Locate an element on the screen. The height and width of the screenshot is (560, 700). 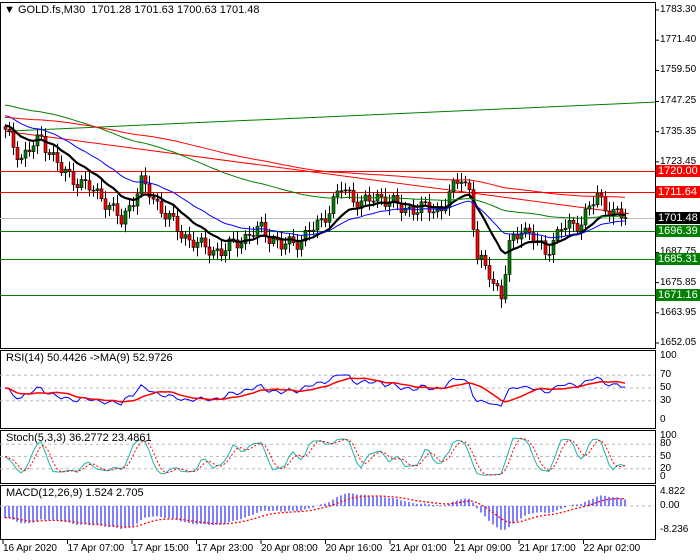
price-level-tag: 1671.16 is located at coordinates (678, 294).